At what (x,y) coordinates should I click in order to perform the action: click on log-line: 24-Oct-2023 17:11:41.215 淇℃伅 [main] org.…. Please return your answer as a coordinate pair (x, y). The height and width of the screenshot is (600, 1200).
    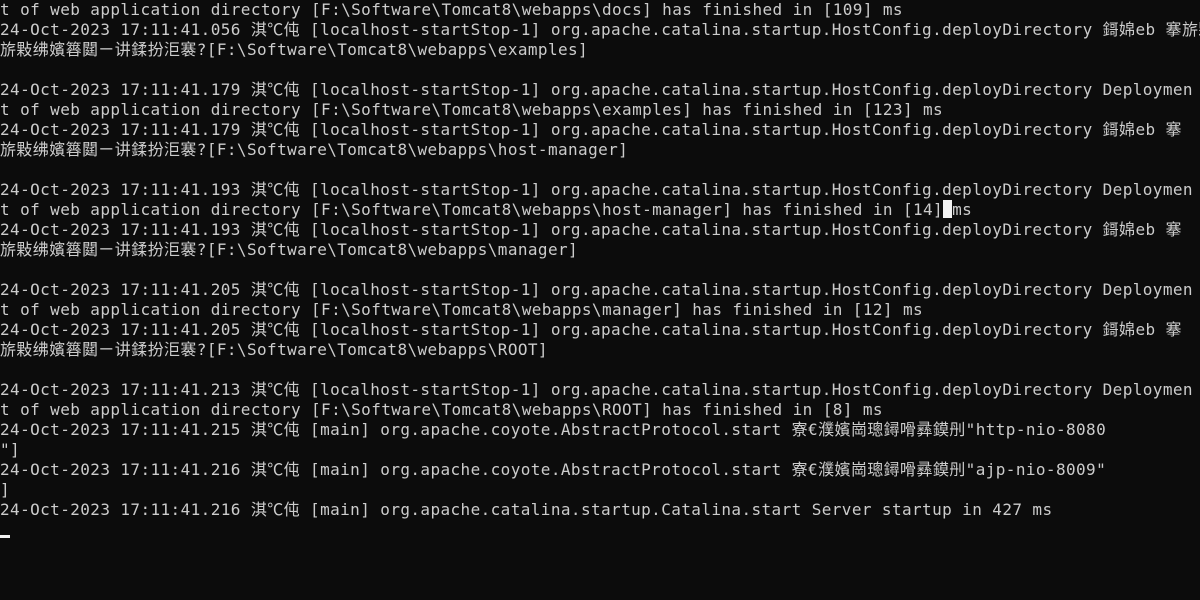
    Looking at the image, I should click on (553, 429).